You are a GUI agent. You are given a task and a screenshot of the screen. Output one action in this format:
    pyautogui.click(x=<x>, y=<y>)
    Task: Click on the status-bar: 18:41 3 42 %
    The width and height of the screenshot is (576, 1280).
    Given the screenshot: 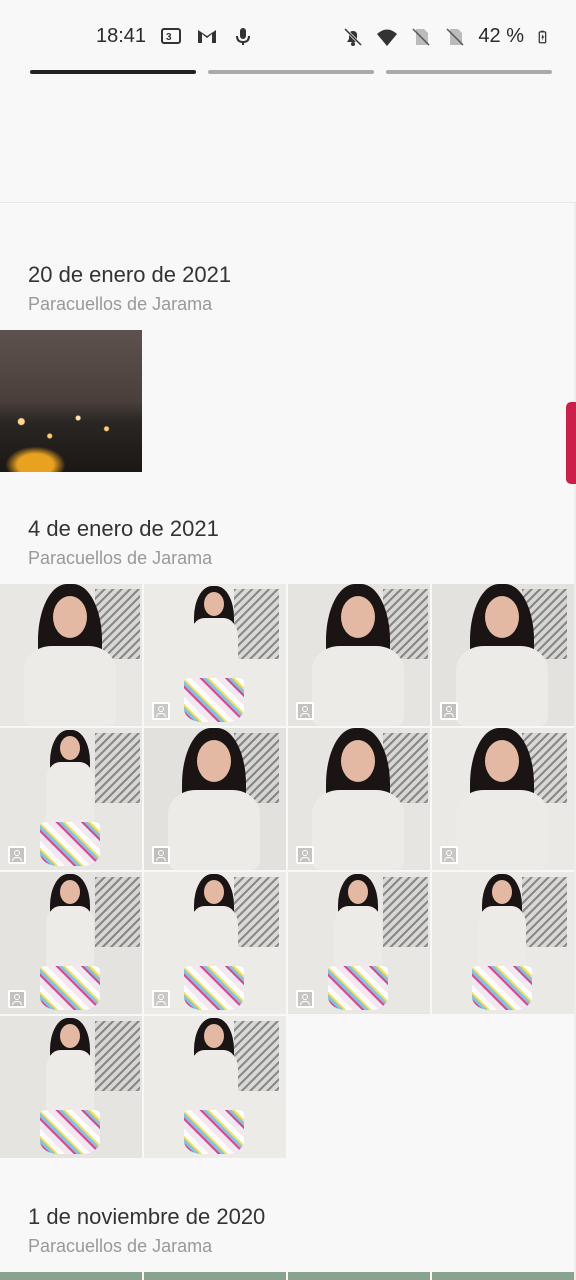 What is the action you would take?
    pyautogui.click(x=288, y=35)
    